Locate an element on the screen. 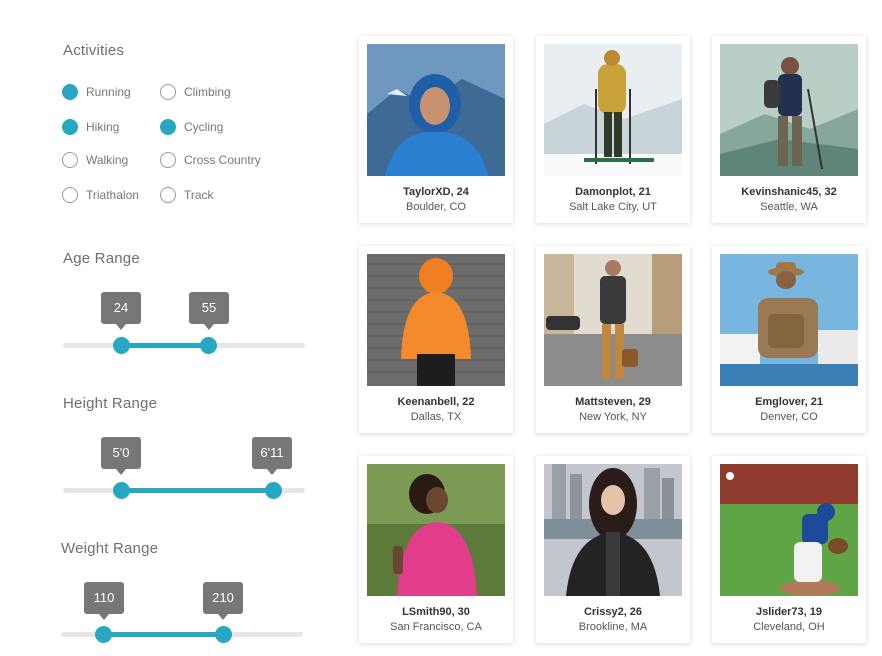  age-range-title: Age Range is located at coordinates (101, 258).